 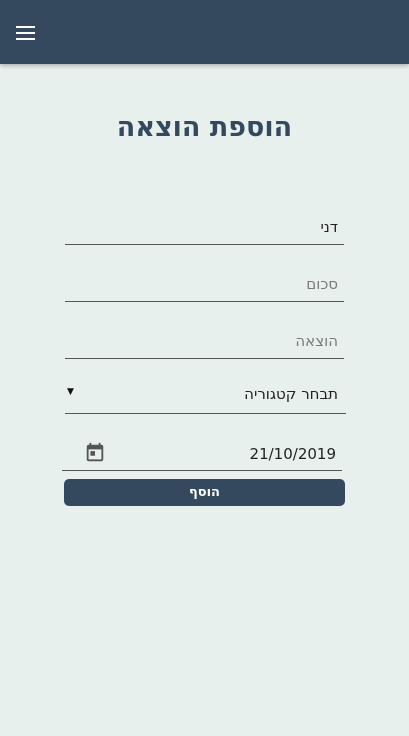 What do you see at coordinates (291, 394) in the screenshot?
I see `category-selected-value: תבחר קטגוריה` at bounding box center [291, 394].